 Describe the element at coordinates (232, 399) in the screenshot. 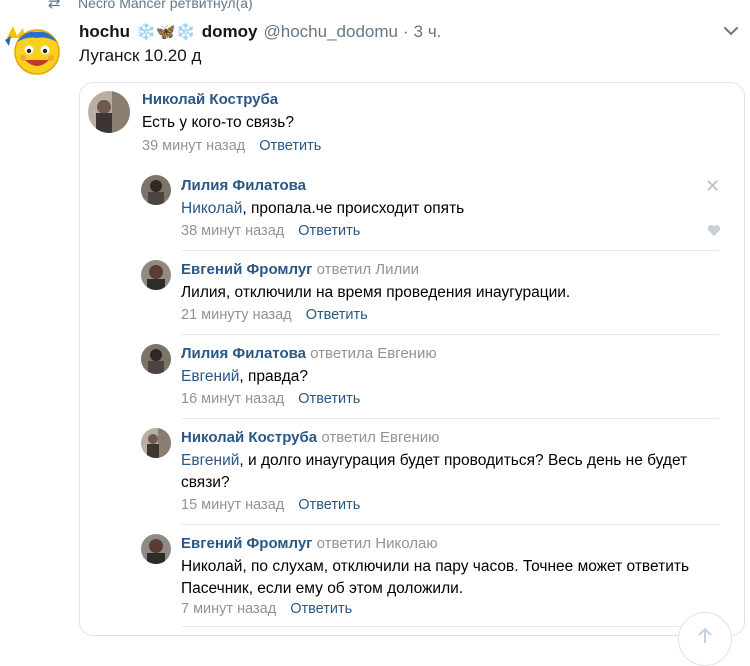

I see `comment-time: 16 минут назад` at that location.